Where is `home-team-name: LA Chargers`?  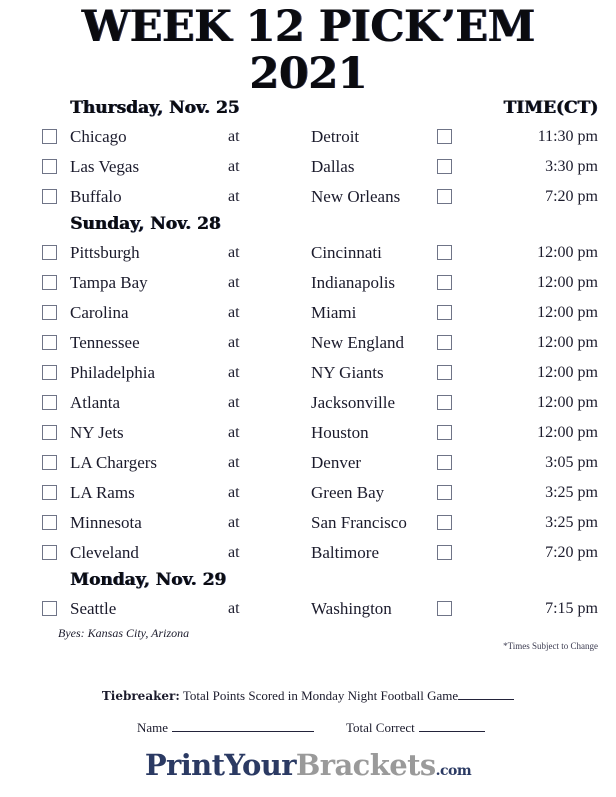 home-team-name: LA Chargers is located at coordinates (114, 462).